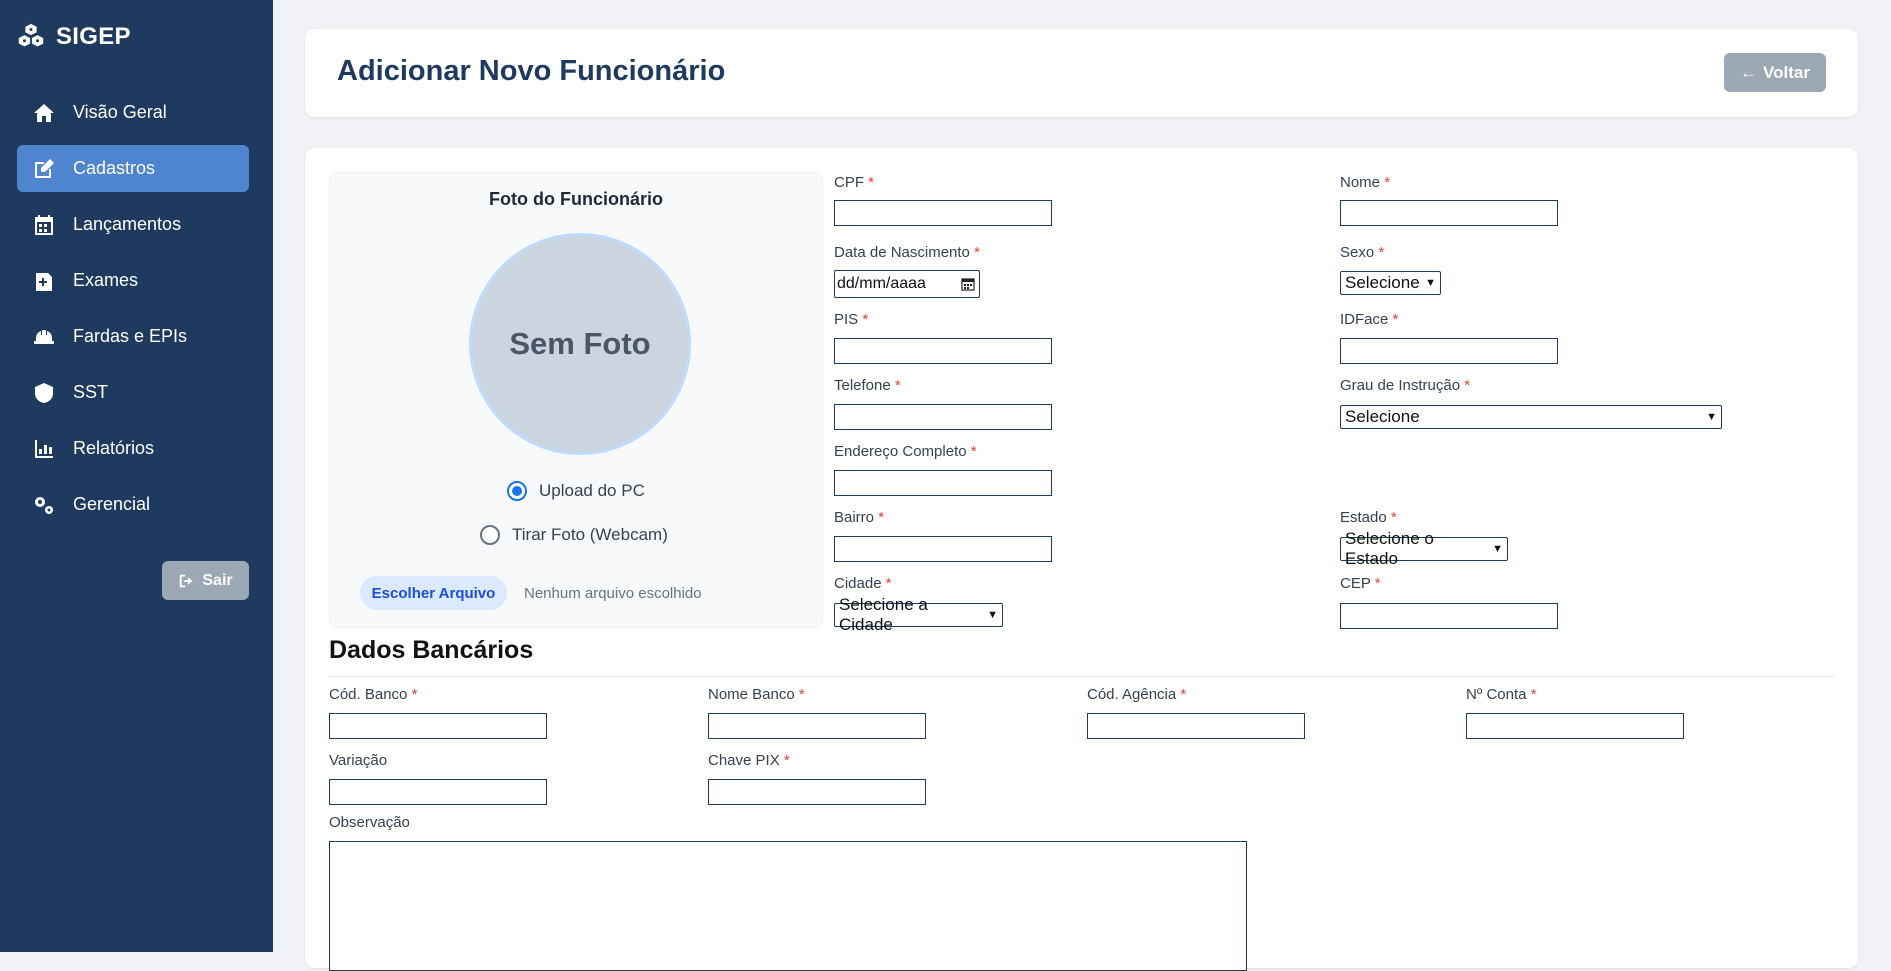 Image resolution: width=1891 pixels, height=971 pixels. Describe the element at coordinates (433, 593) in the screenshot. I see `choose-file-button: Escolher Arquivo` at that location.